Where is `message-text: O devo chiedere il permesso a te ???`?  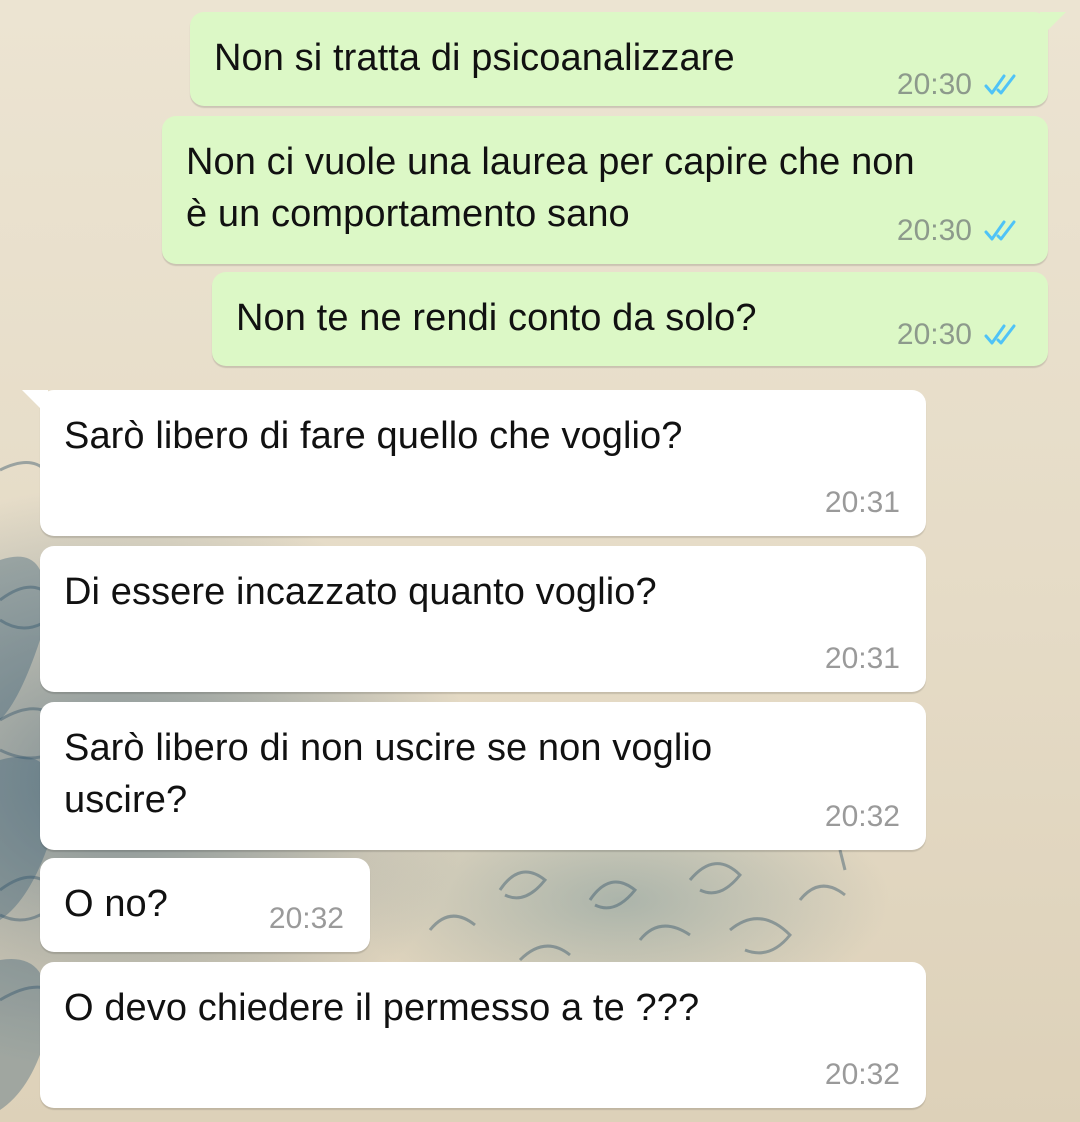 message-text: O devo chiedere il permesso a te ??? is located at coordinates (382, 1008).